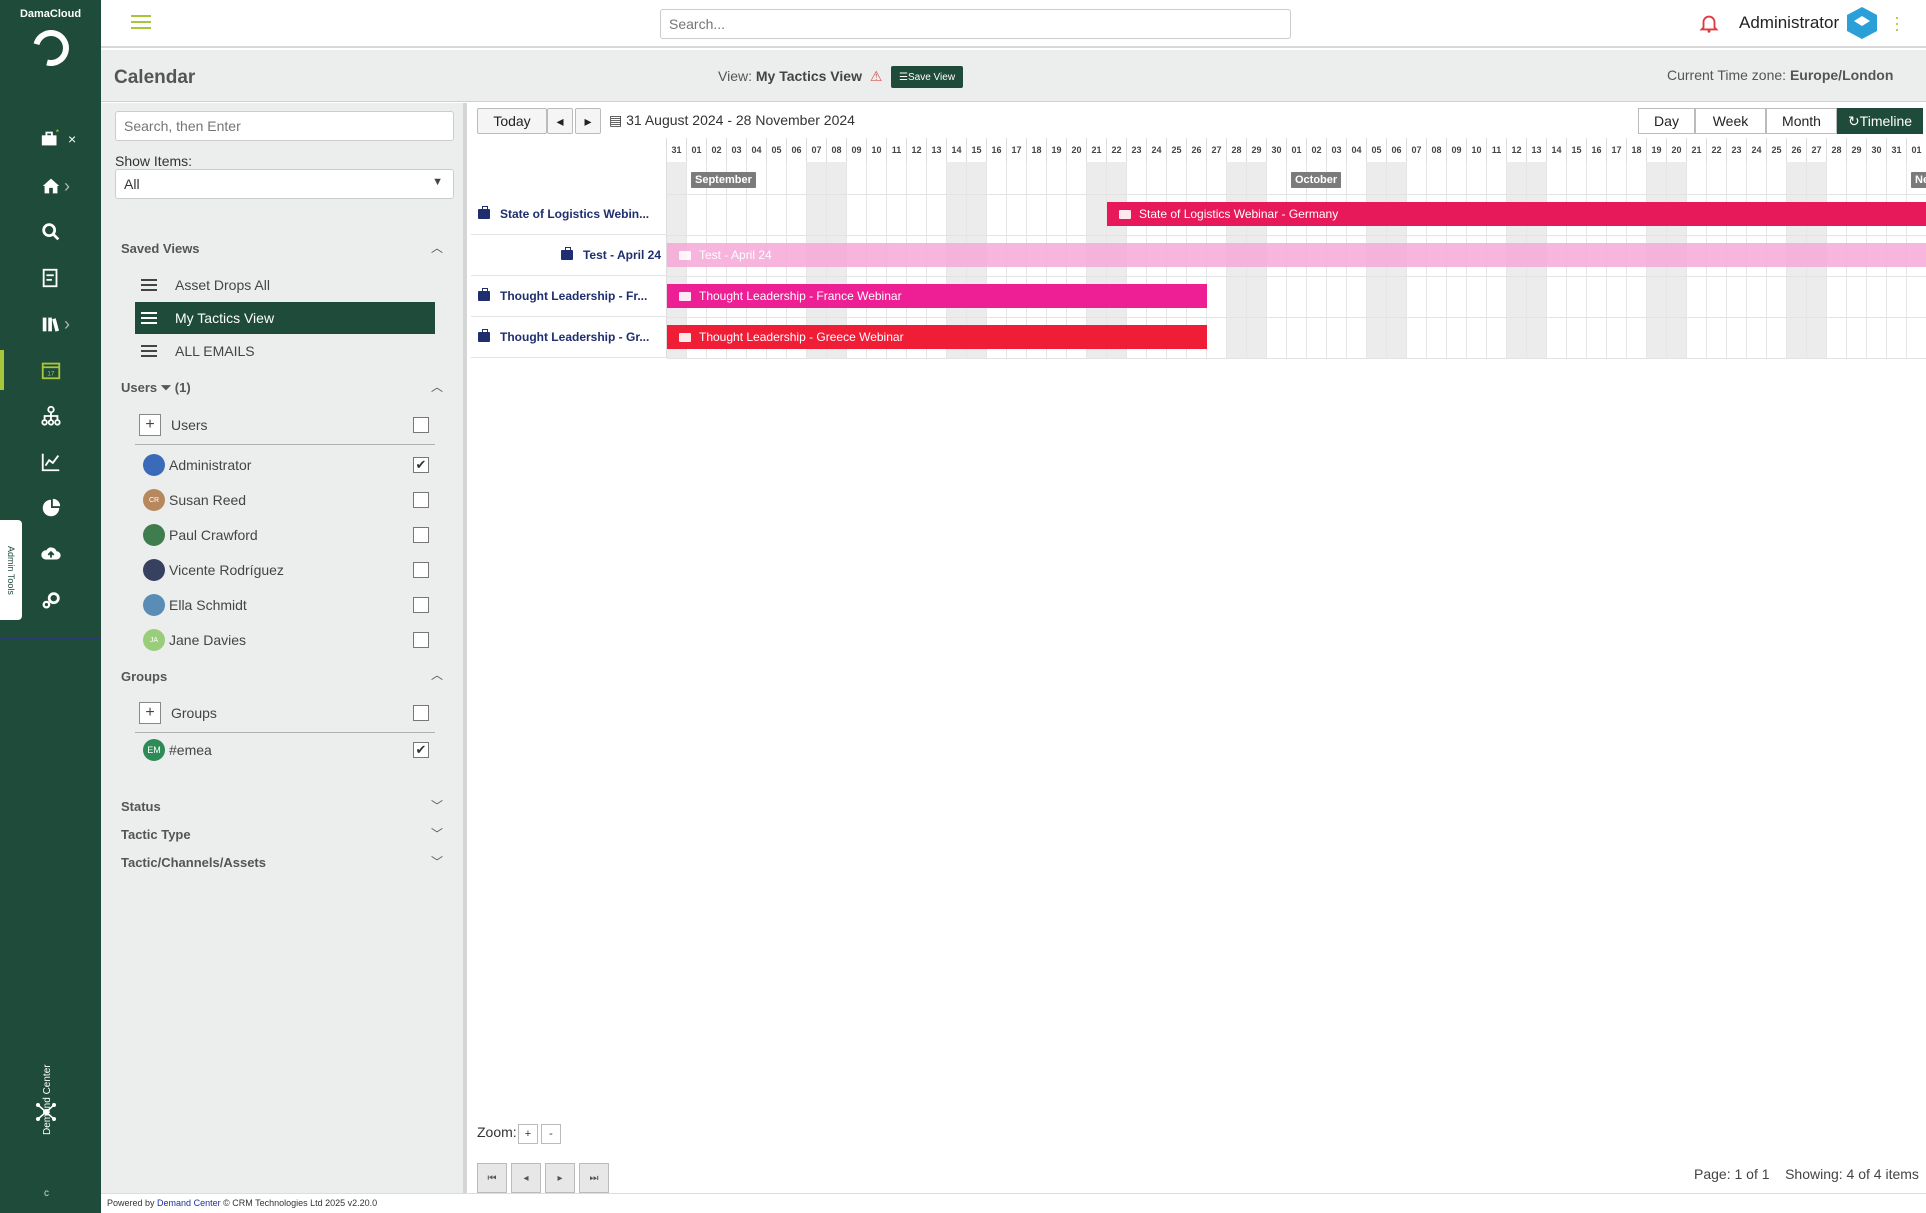  I want to click on groups-select-all-checkbox, so click(421, 713).